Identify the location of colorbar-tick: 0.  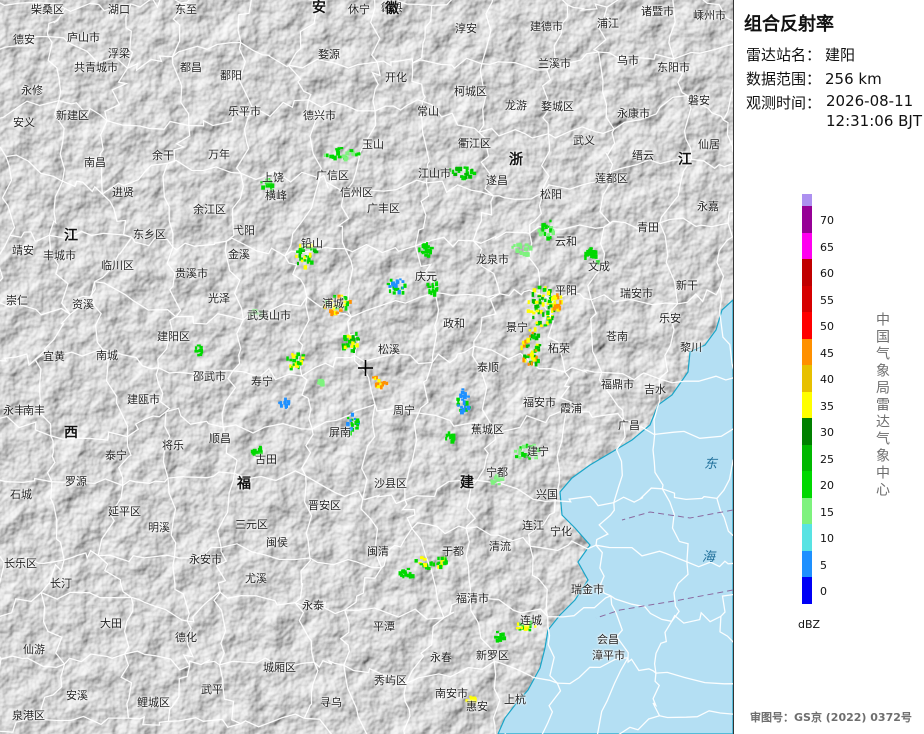
(823, 591).